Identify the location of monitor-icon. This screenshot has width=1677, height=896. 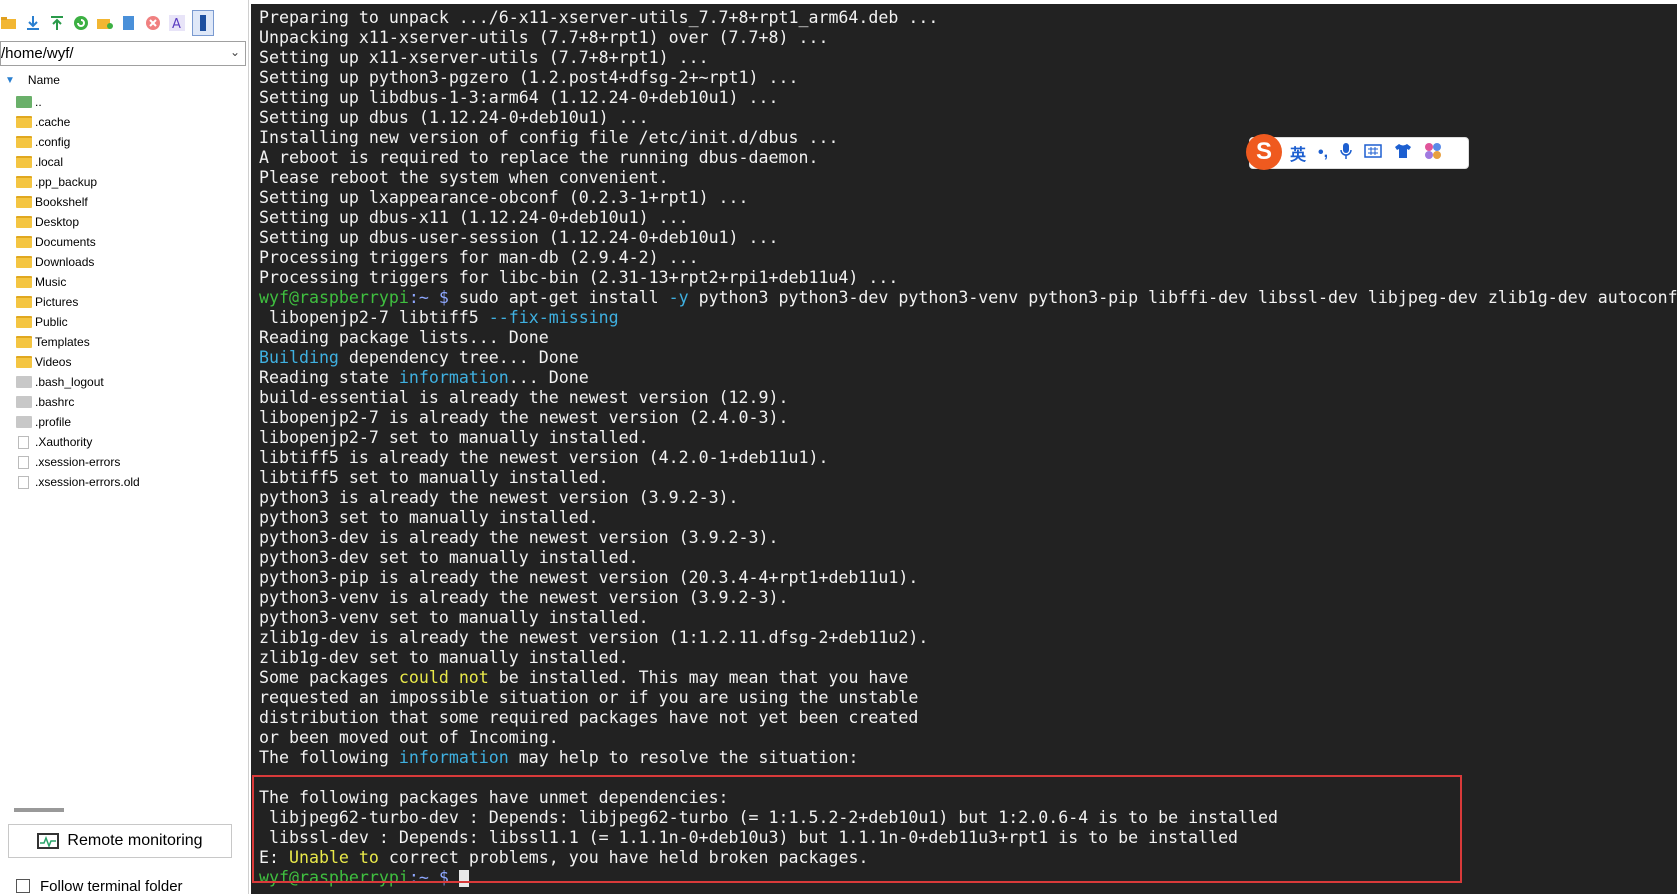
(48, 841).